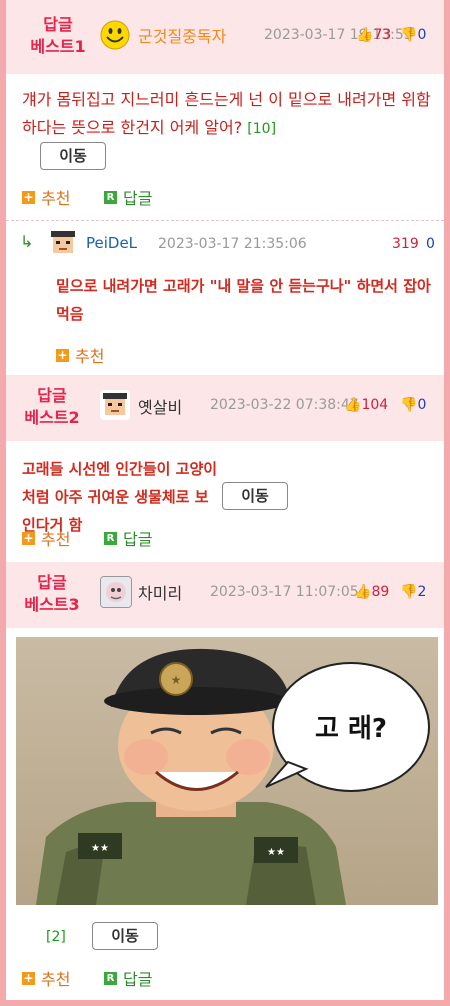  I want to click on downvote-count: 👎2, so click(413, 592).